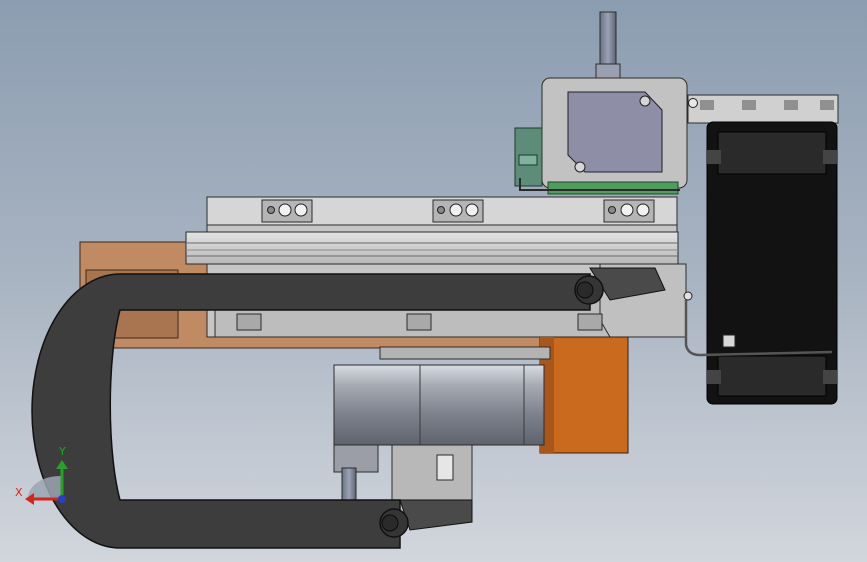  I want to click on aluminum-extrusion-profile, so click(763, 109).